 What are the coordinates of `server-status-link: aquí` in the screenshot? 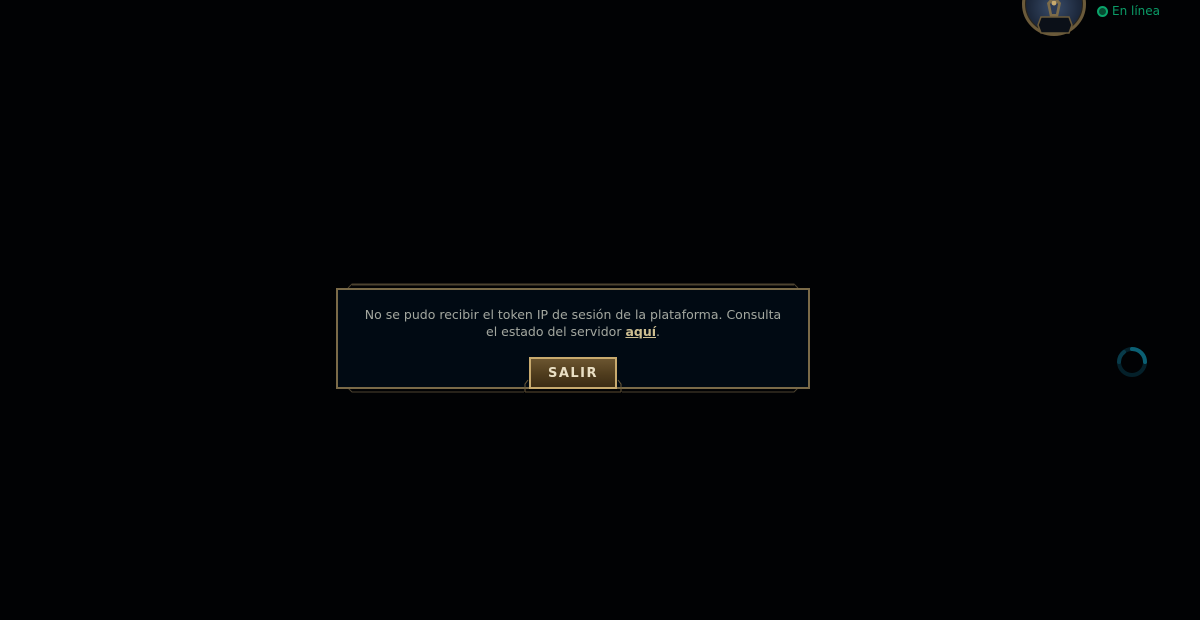 It's located at (640, 331).